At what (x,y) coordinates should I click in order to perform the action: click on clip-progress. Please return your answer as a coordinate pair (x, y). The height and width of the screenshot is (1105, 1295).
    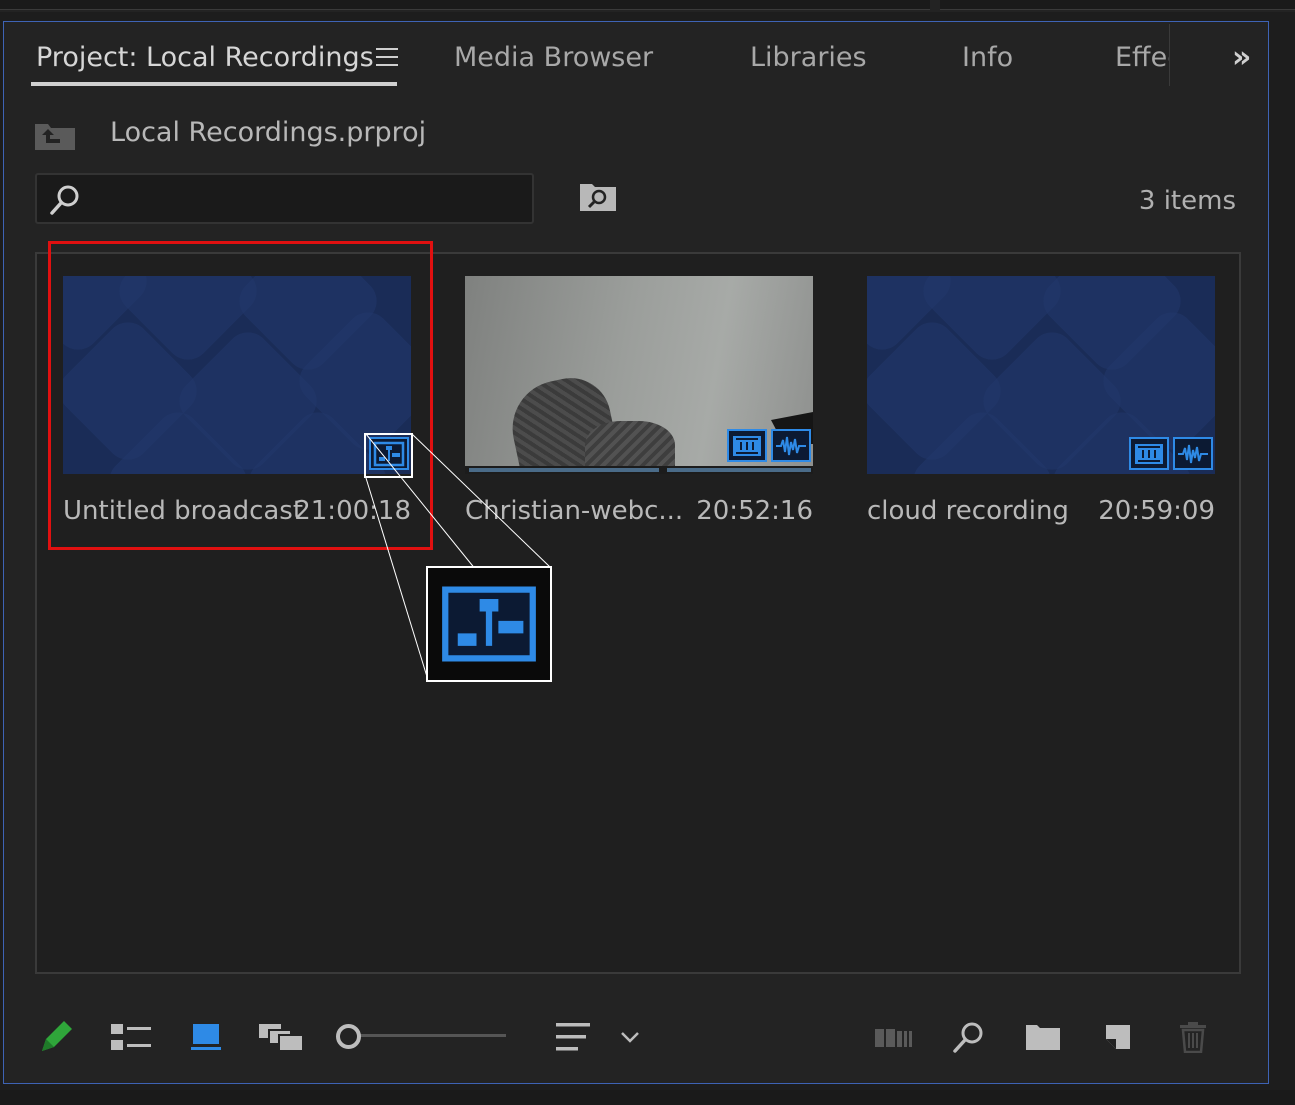
    Looking at the image, I should click on (639, 470).